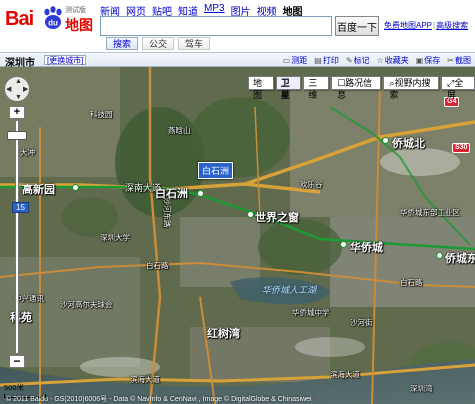  Describe the element at coordinates (17, 135) in the screenshot. I see `zoom-slider-thumb` at that location.